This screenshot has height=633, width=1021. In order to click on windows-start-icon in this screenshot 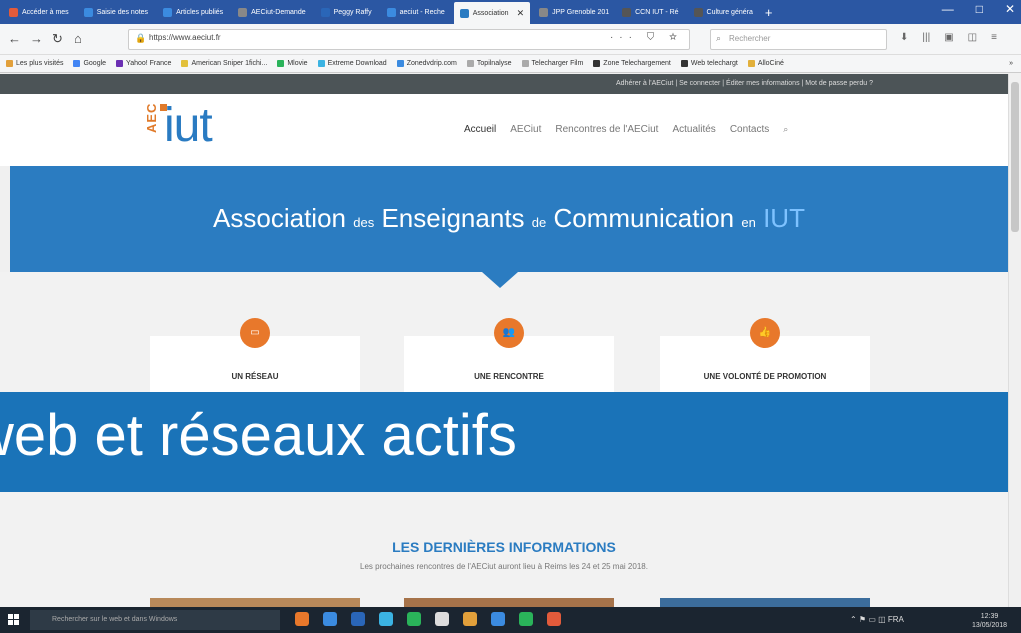, I will do `click(14, 620)`.